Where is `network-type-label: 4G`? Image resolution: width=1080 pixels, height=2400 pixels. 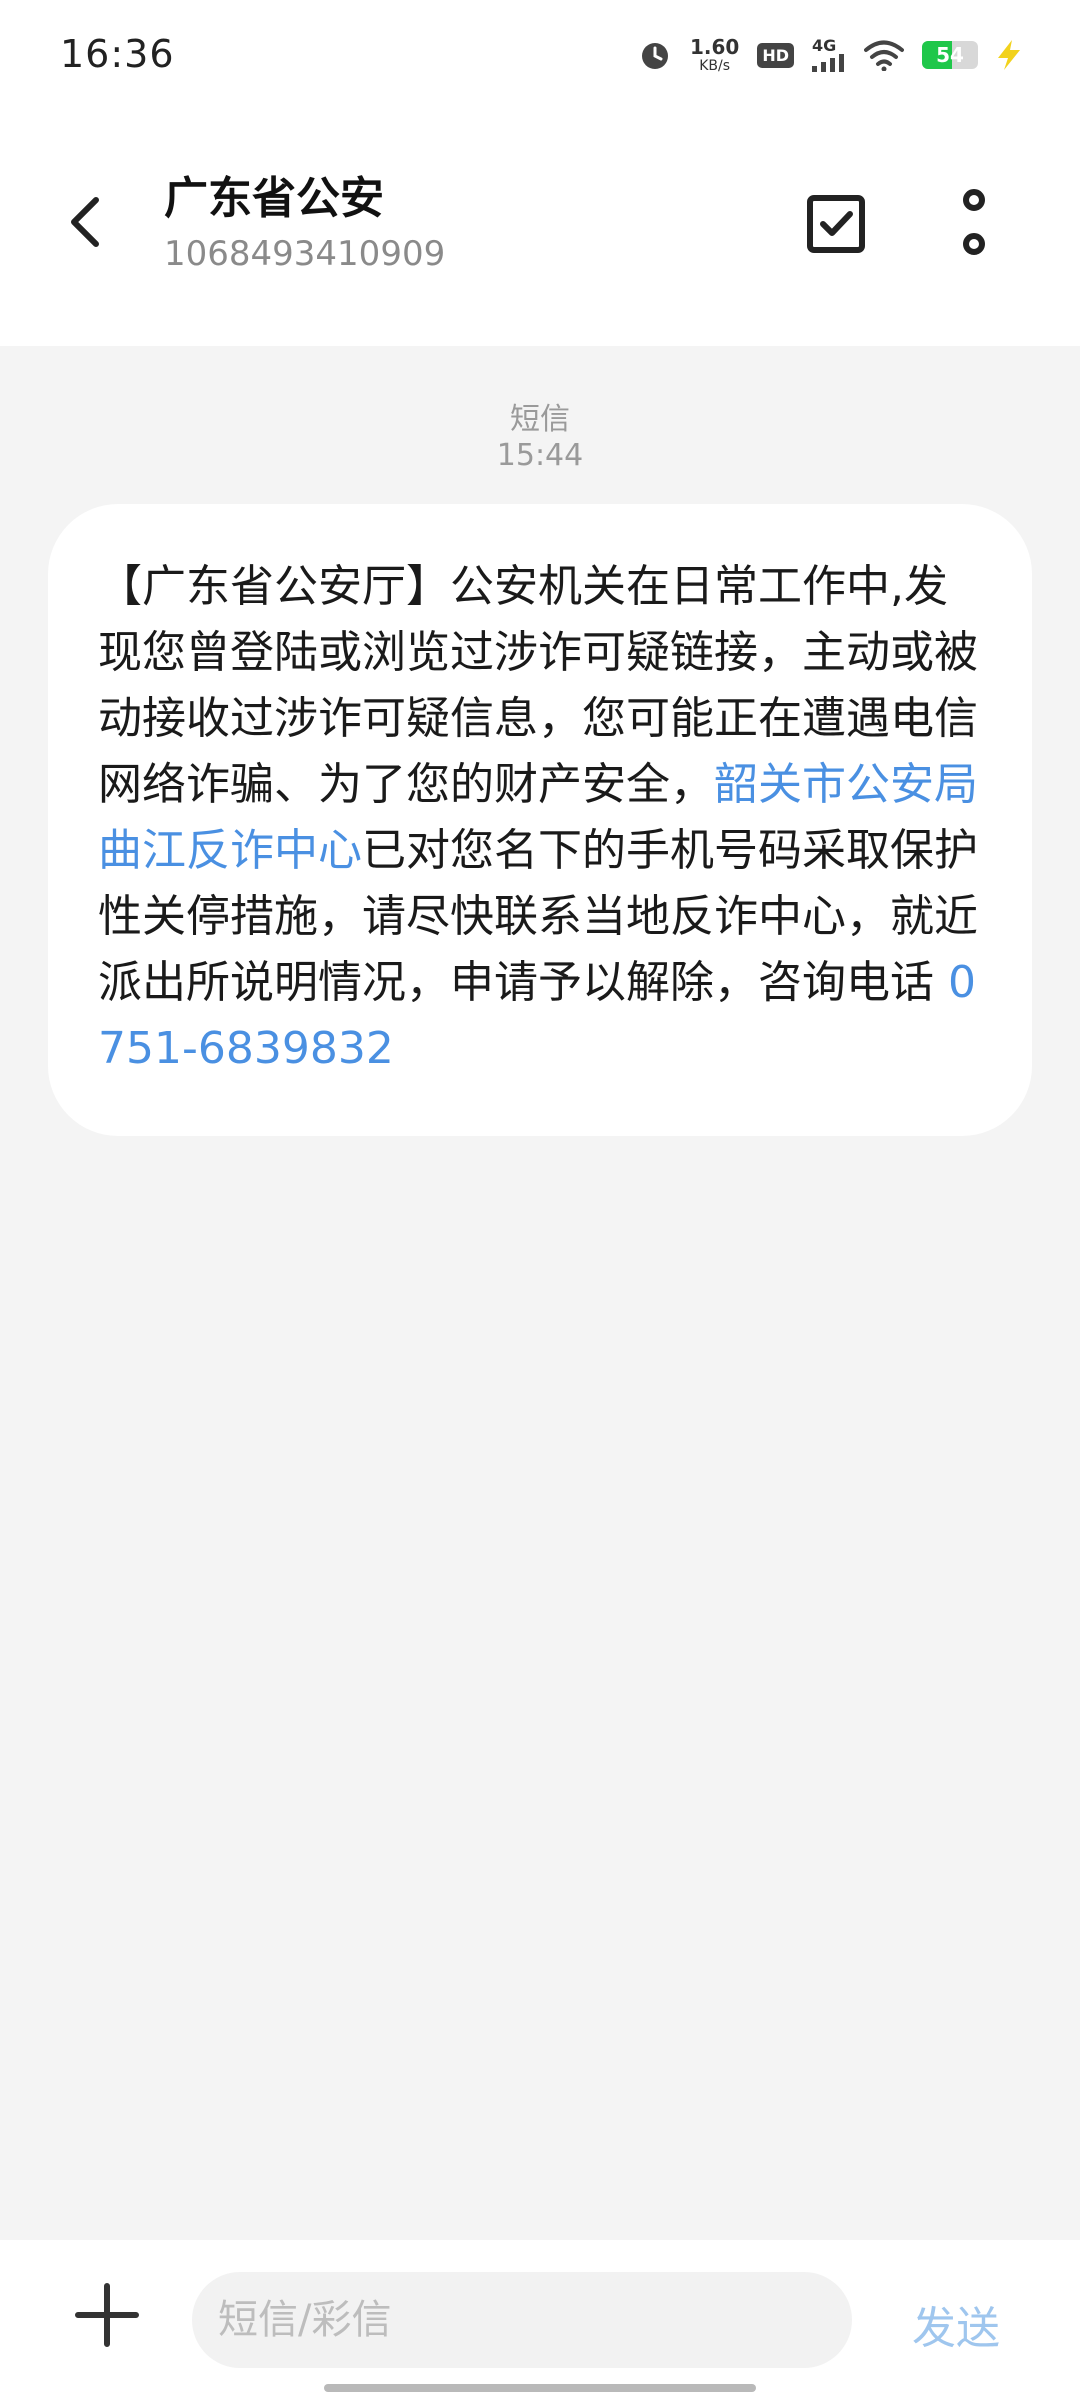
network-type-label: 4G is located at coordinates (824, 45).